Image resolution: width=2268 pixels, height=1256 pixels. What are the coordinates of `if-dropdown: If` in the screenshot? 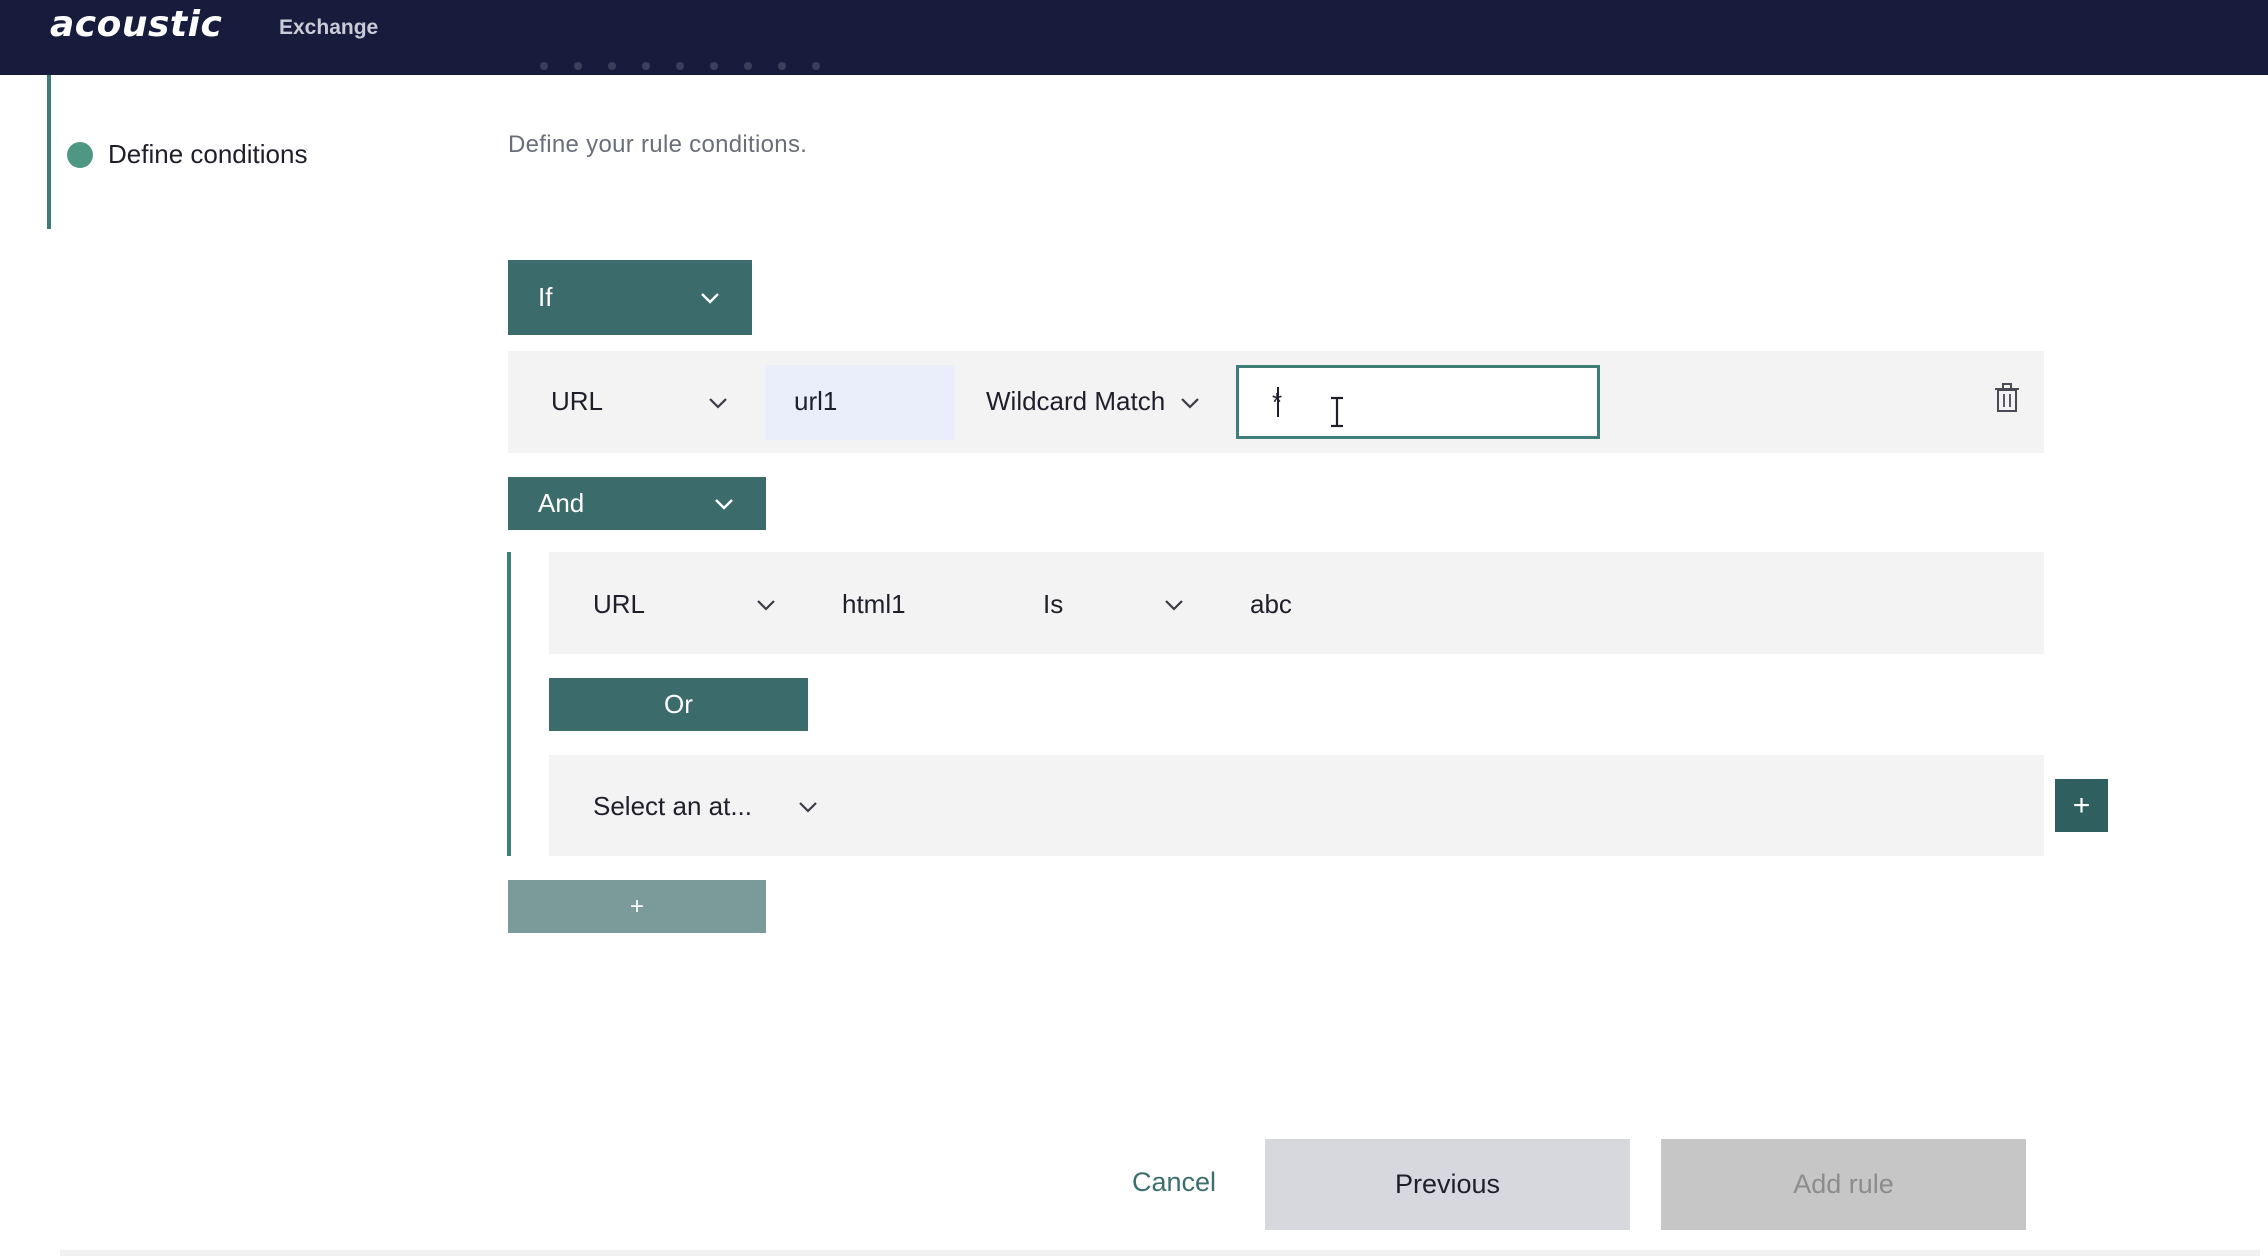 It's located at (630, 297).